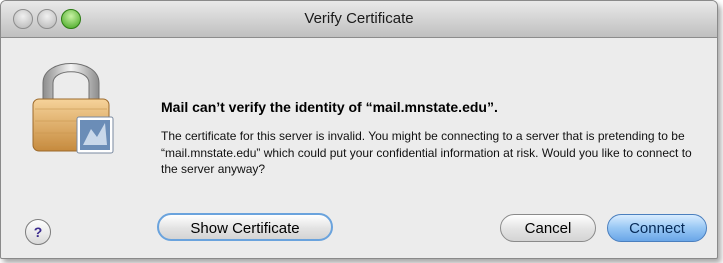  I want to click on mail-stamp-icon, so click(95, 135).